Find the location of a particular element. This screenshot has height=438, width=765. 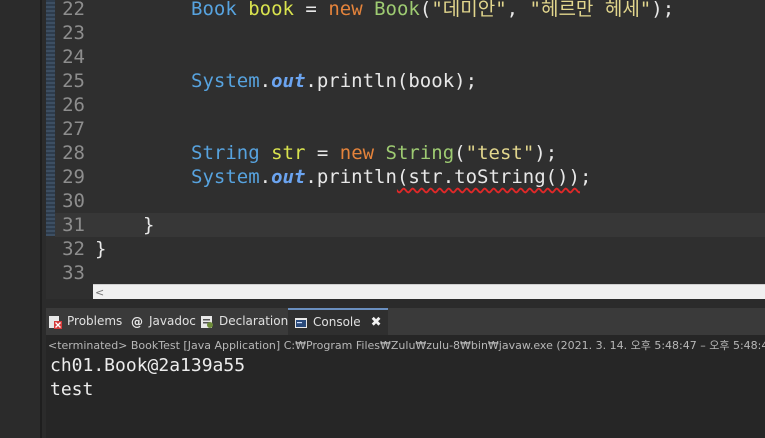

variable-token: book is located at coordinates (271, 10).